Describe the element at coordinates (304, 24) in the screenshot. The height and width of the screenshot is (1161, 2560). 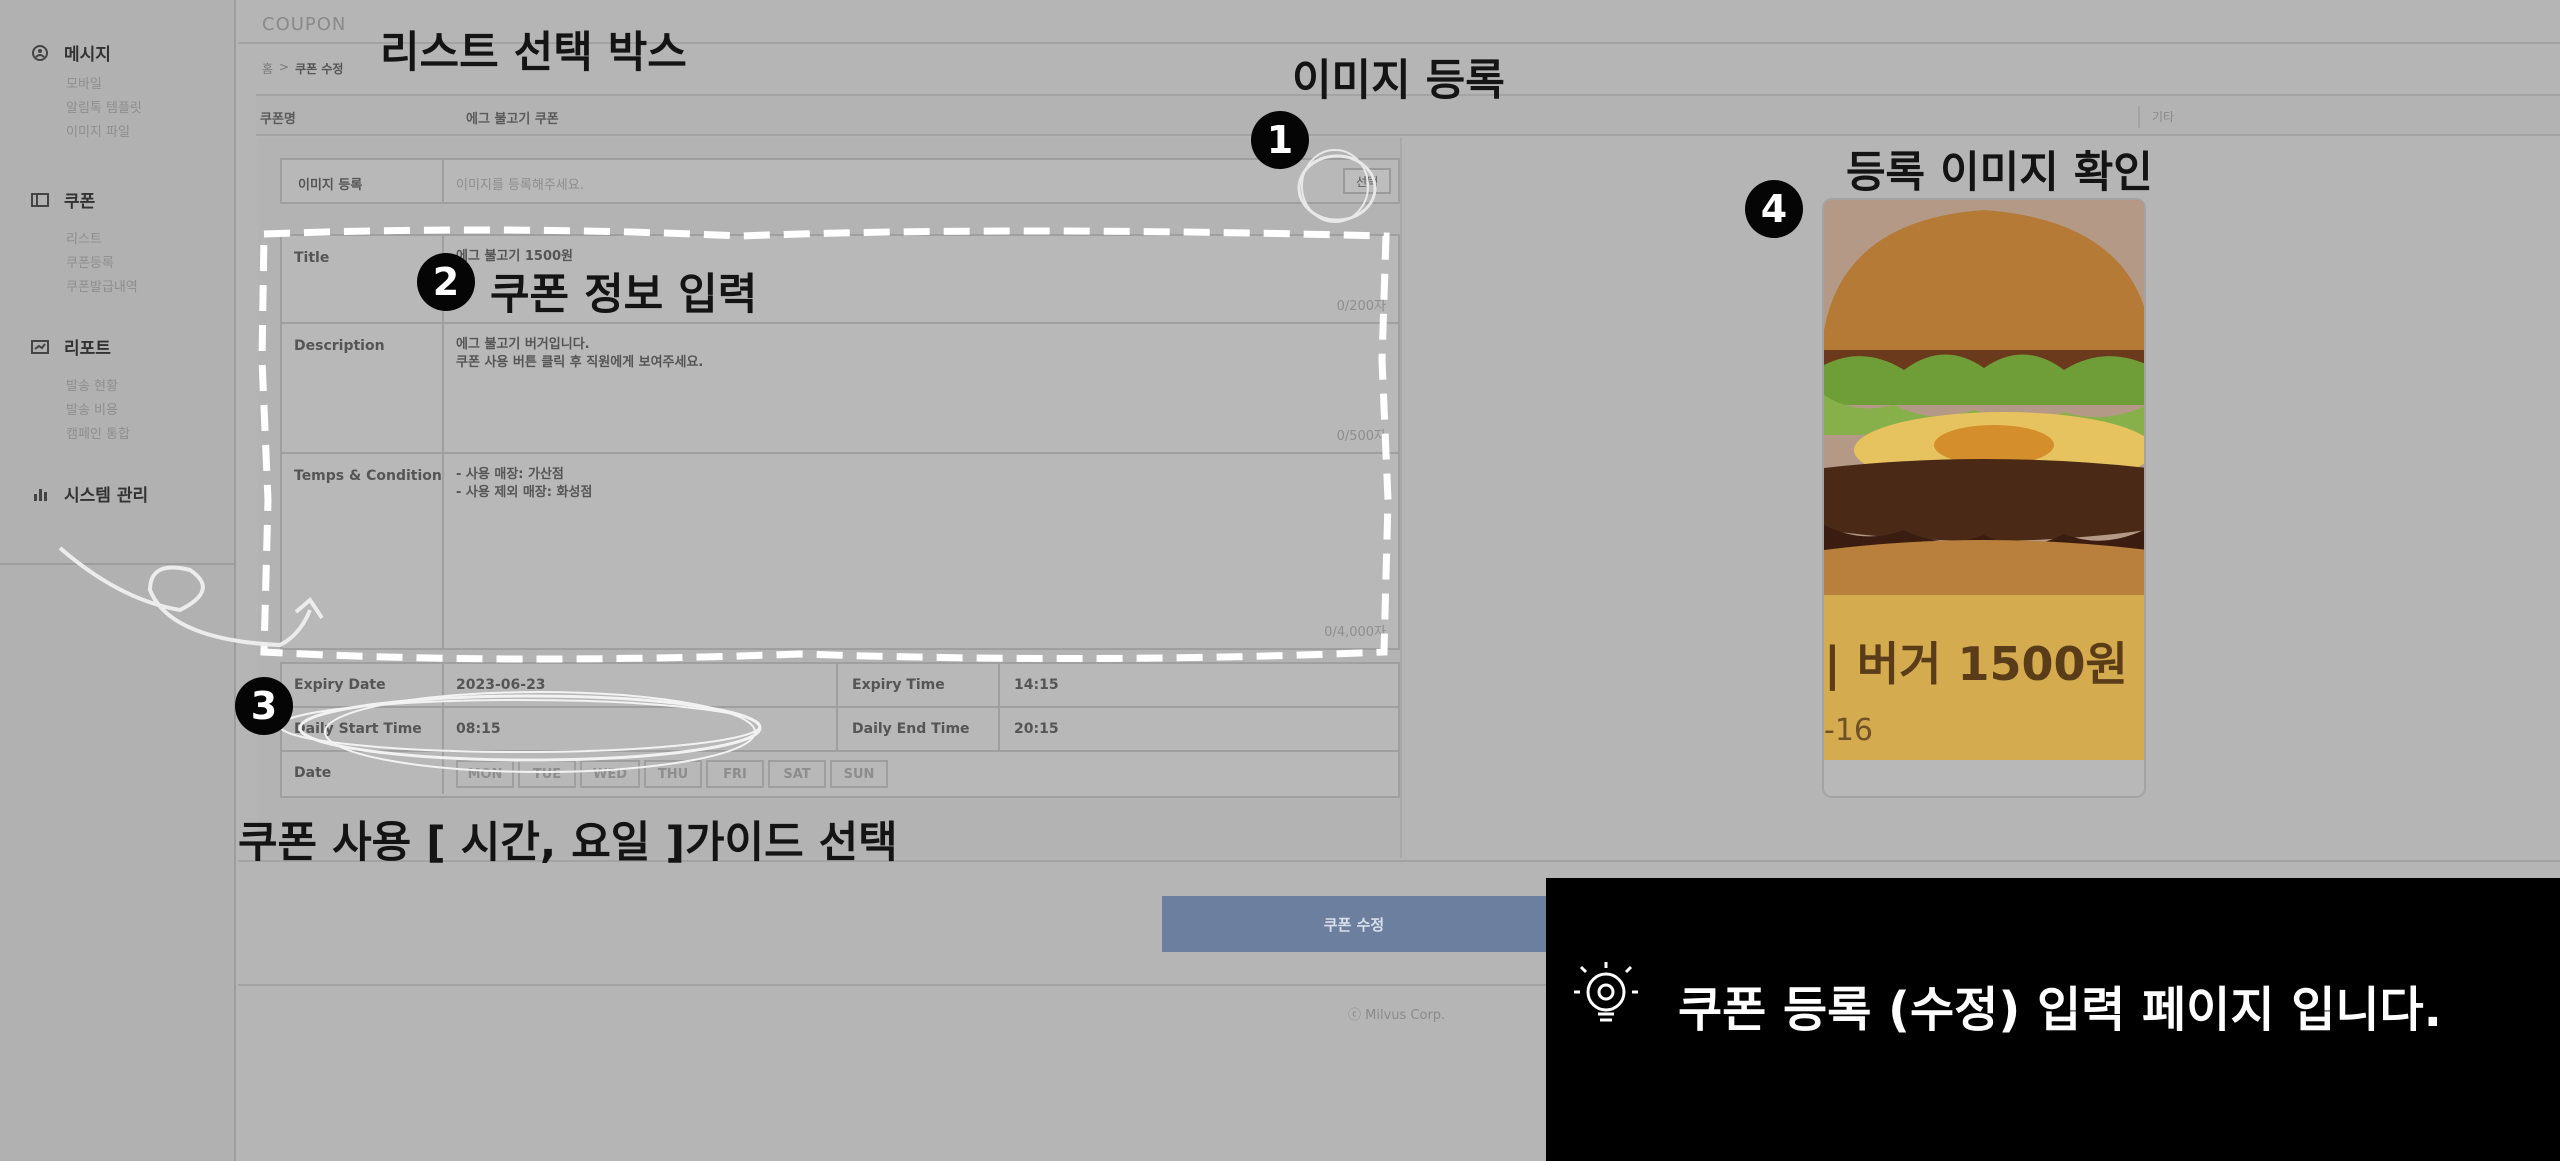
I see `page-title: COUPON` at that location.